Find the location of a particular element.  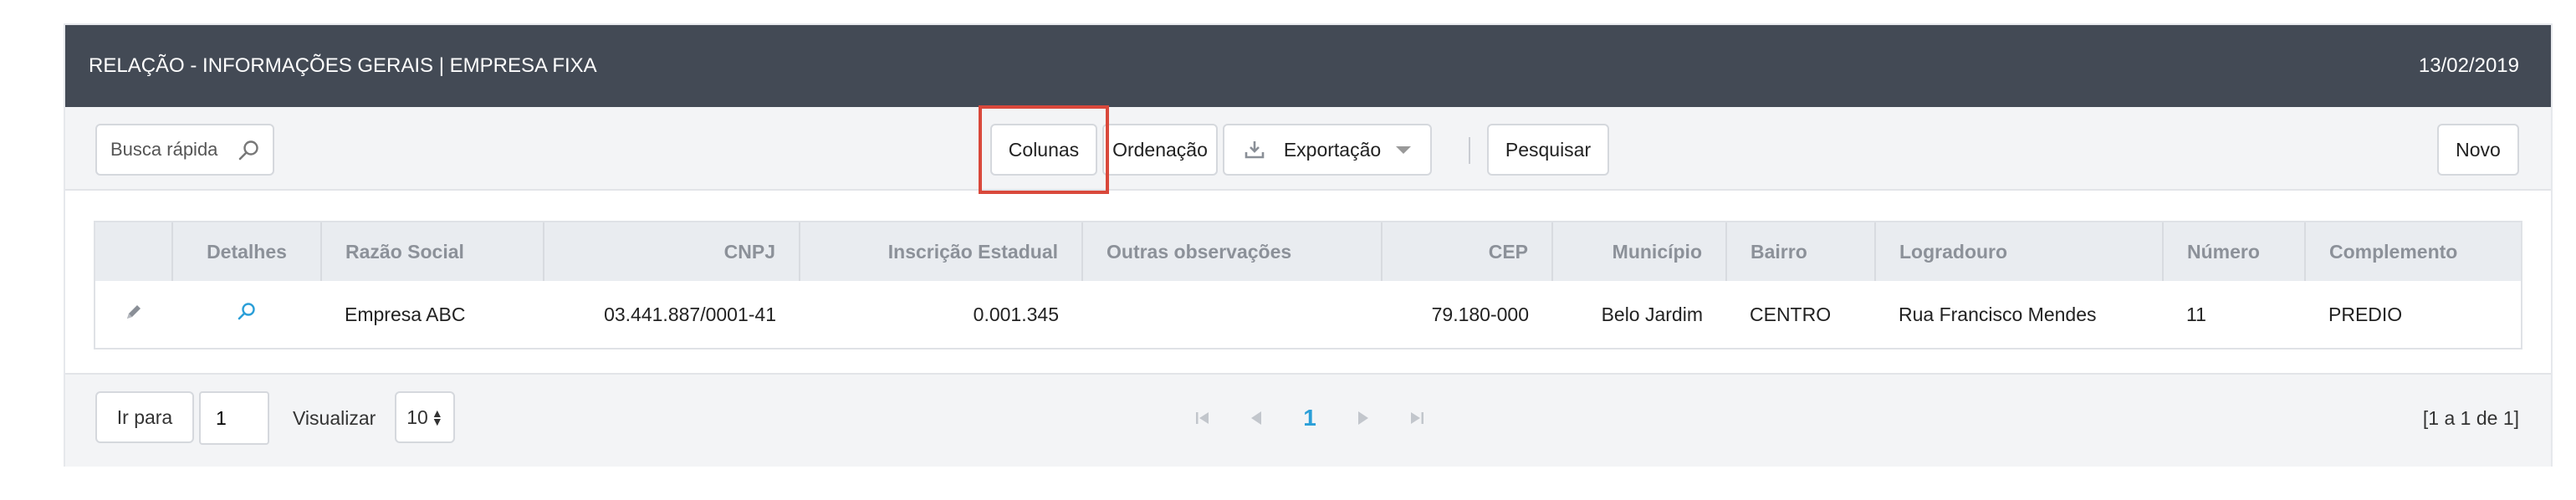

search-icon is located at coordinates (249, 150).